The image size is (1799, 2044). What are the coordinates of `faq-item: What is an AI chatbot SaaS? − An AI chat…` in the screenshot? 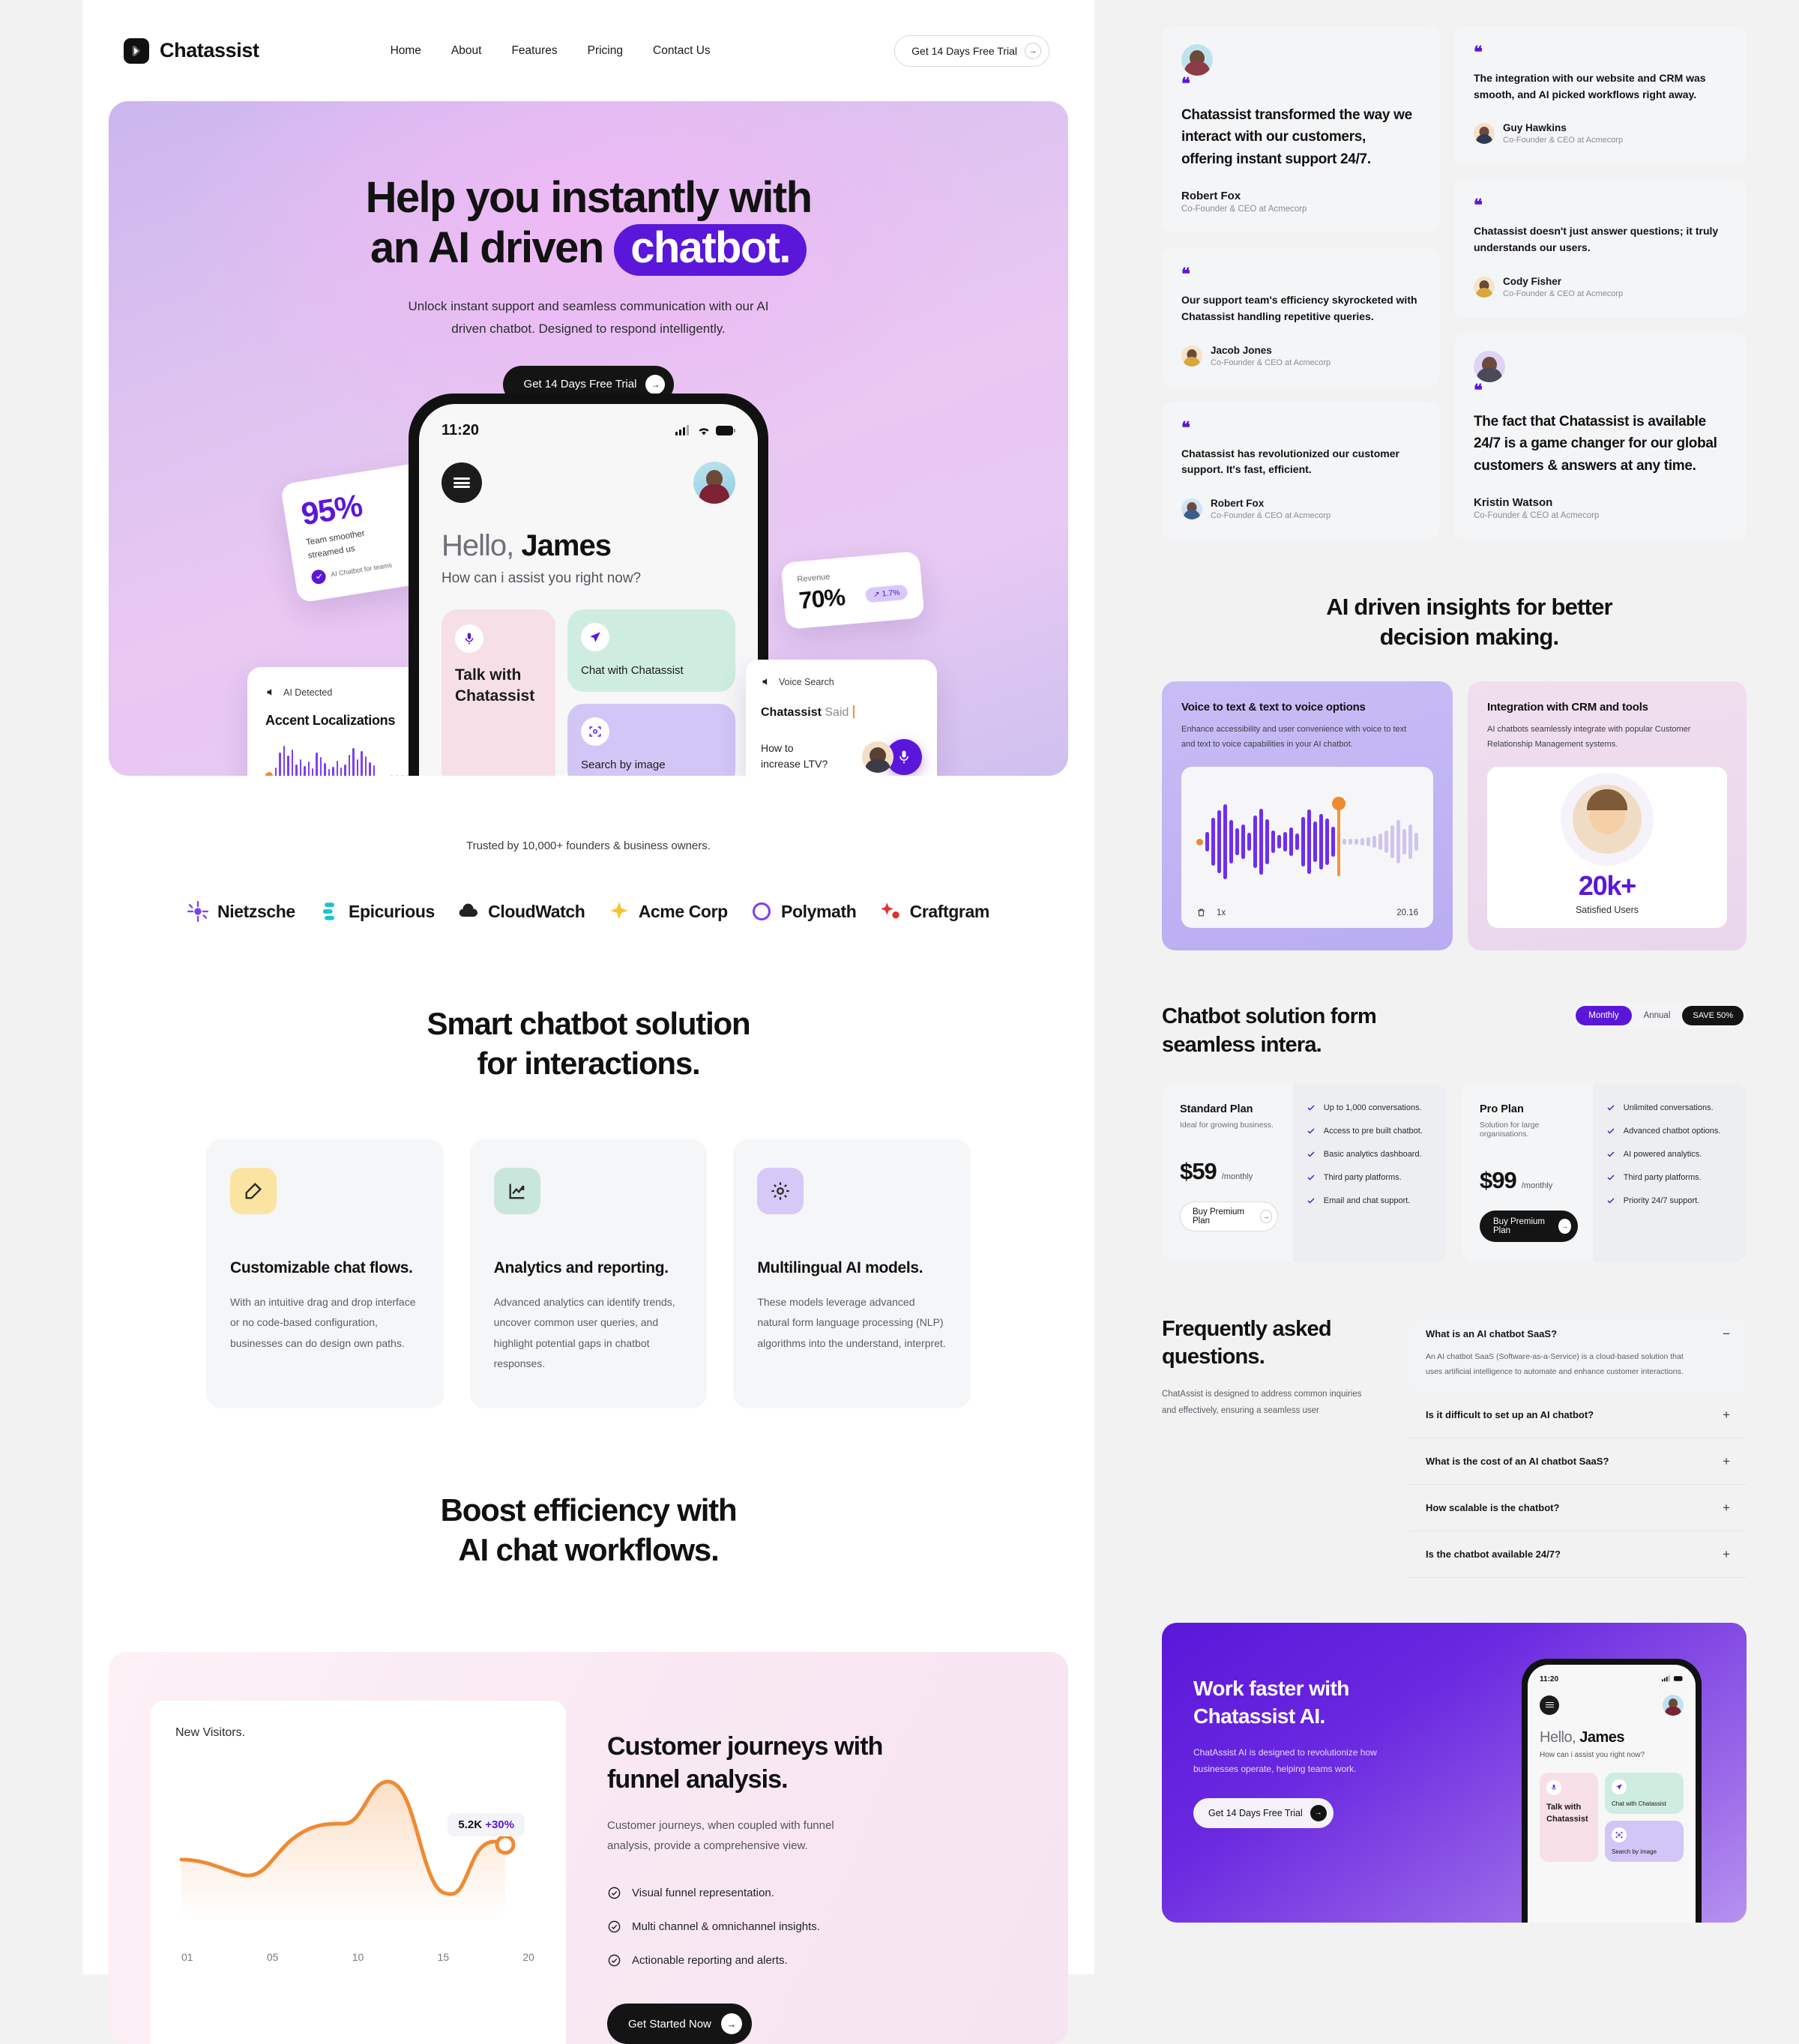 It's located at (1578, 1353).